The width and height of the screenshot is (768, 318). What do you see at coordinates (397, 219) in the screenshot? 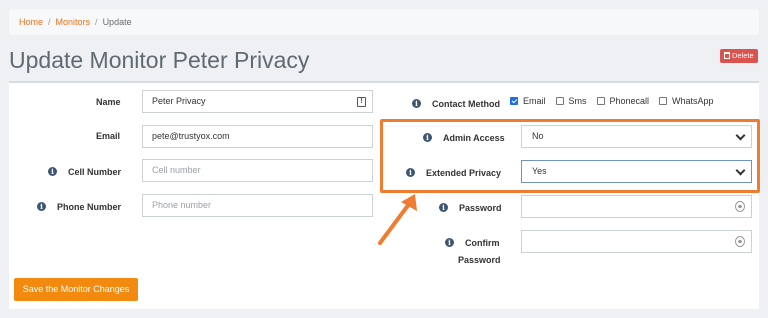
I see `annotation-arrow-icon` at bounding box center [397, 219].